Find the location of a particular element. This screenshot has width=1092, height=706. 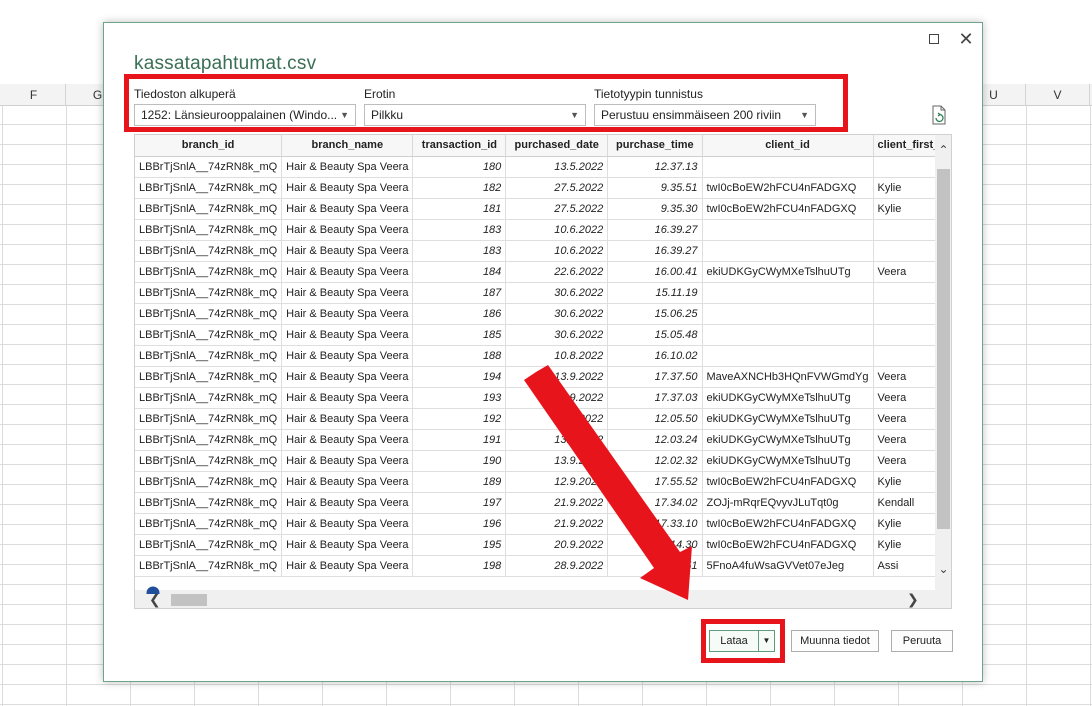

delimiter-select: Pilkku ▼ is located at coordinates (475, 115).